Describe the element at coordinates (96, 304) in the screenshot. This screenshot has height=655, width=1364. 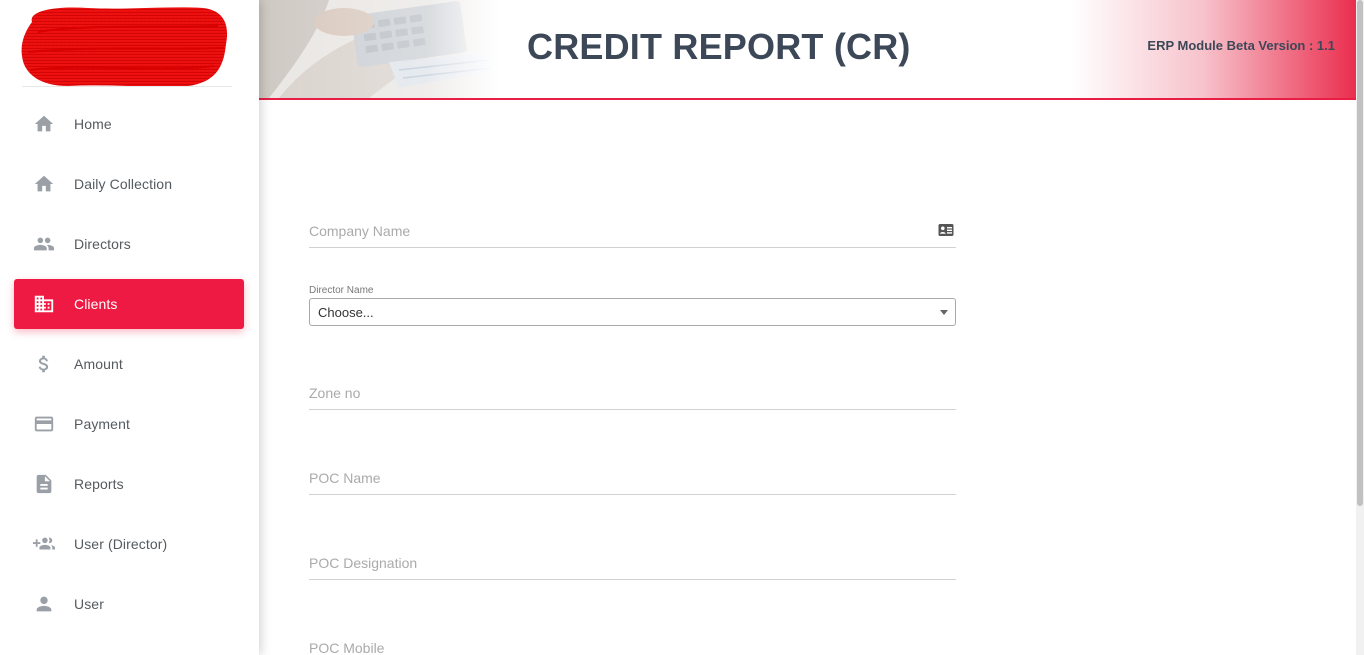
I see `sidebar-item-label: Clients` at that location.